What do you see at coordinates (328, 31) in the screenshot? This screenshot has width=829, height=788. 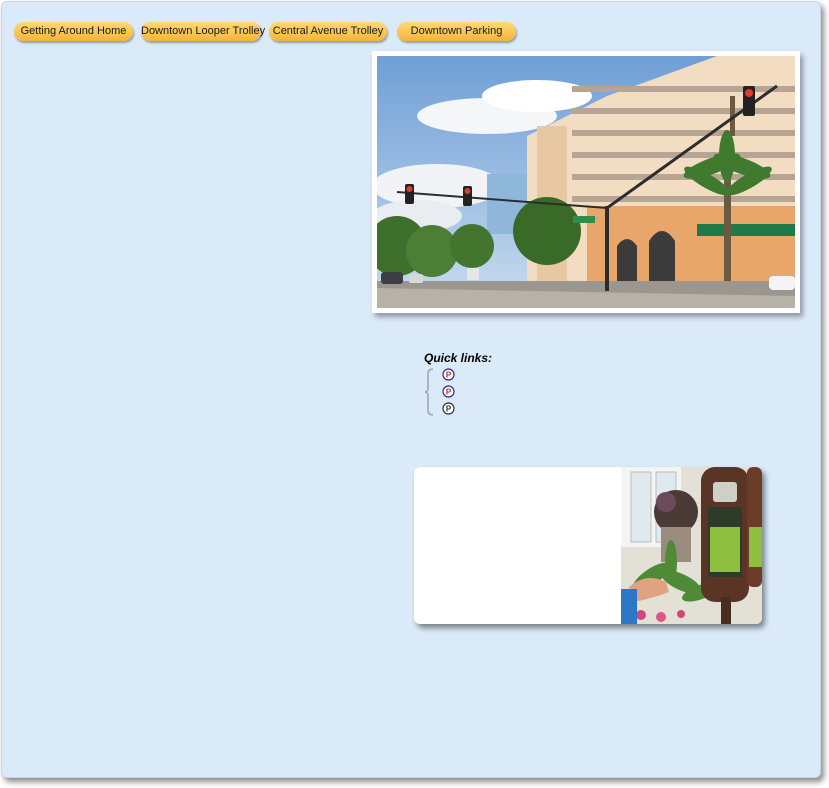 I see `tab-central-avenue-trolley: Central Avenue Trolley` at bounding box center [328, 31].